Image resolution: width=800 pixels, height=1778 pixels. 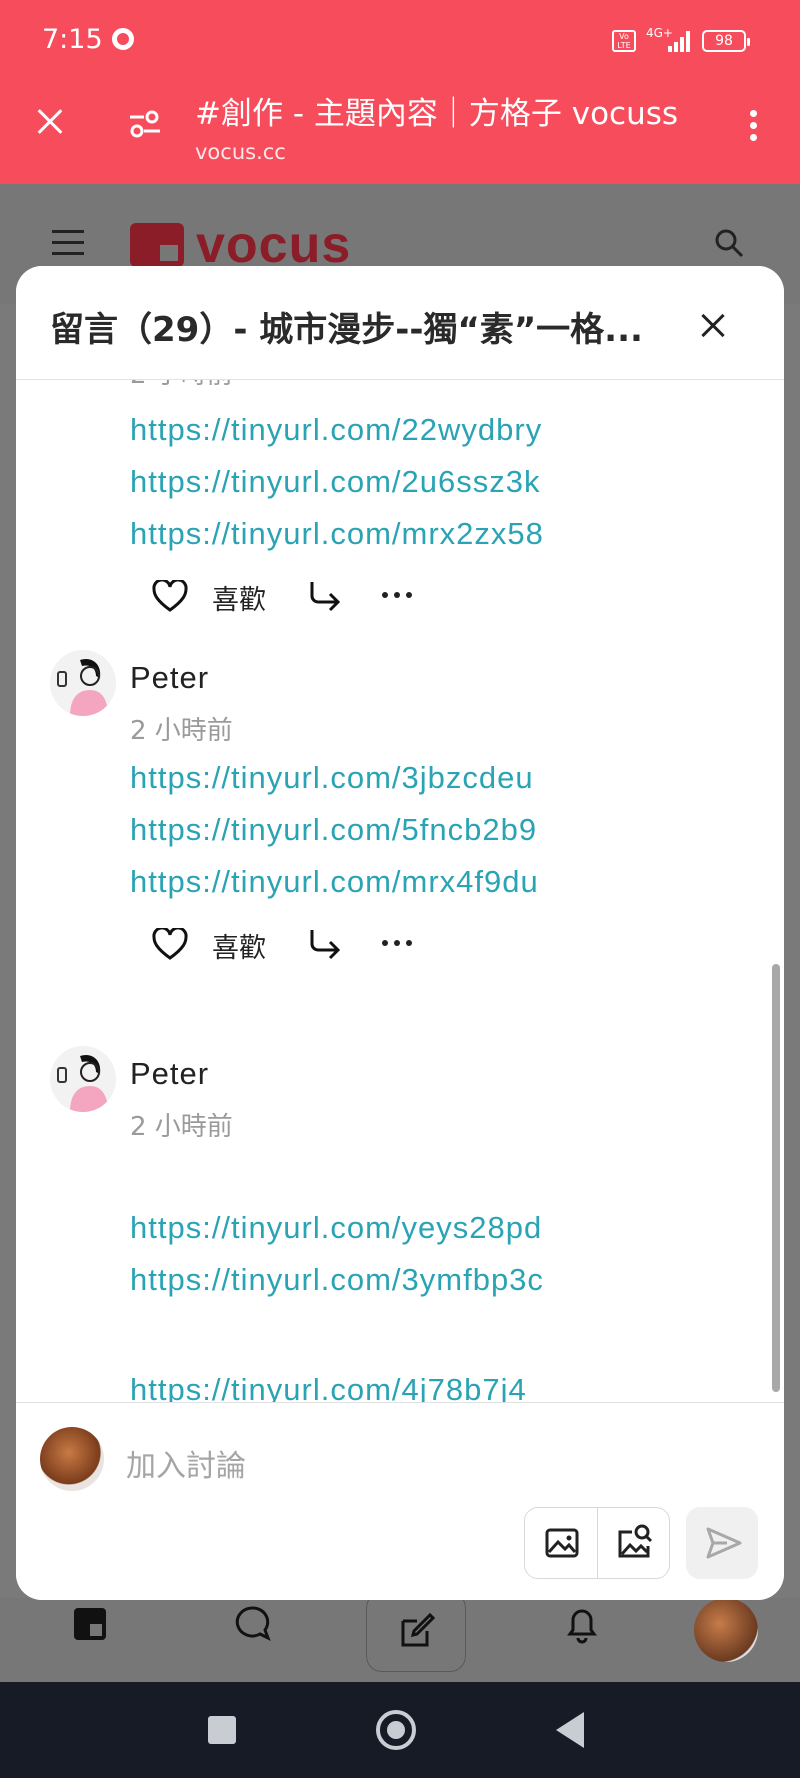 I want to click on edit-icon, so click(x=418, y=1629).